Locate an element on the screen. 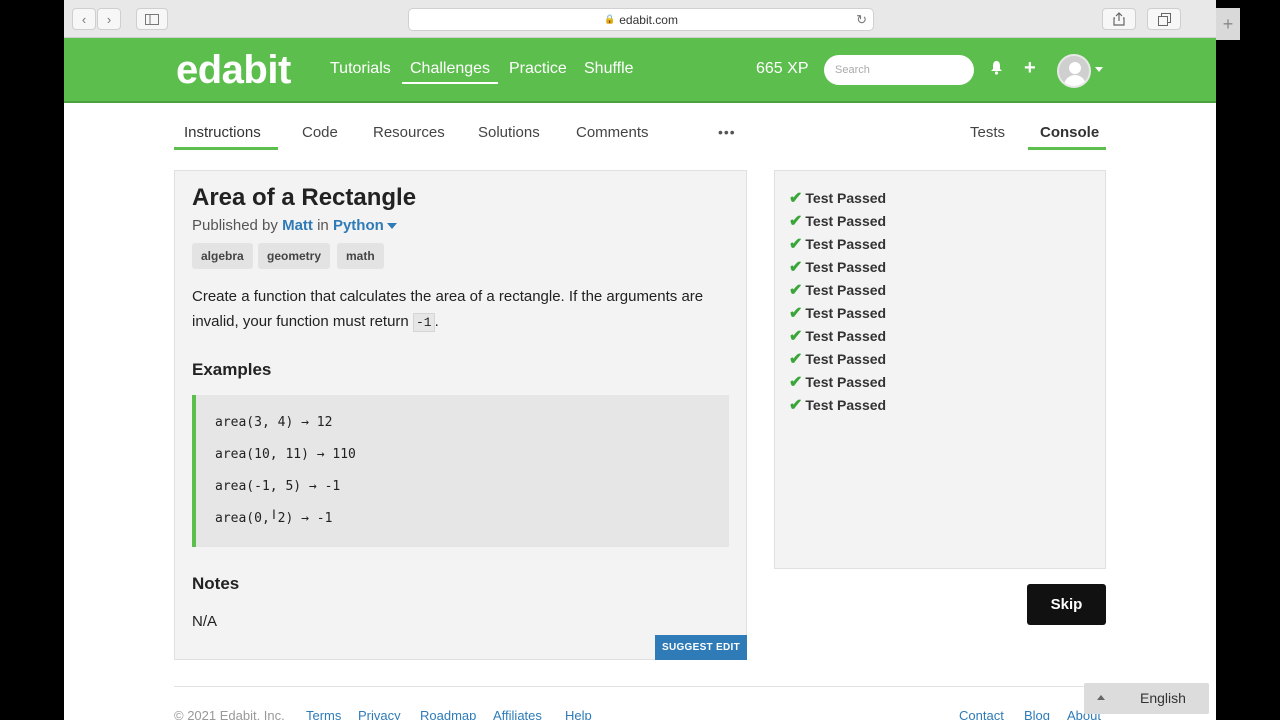  browser-toolbar: ‹ › 🔒 edabit.com ↻ is located at coordinates (640, 19).